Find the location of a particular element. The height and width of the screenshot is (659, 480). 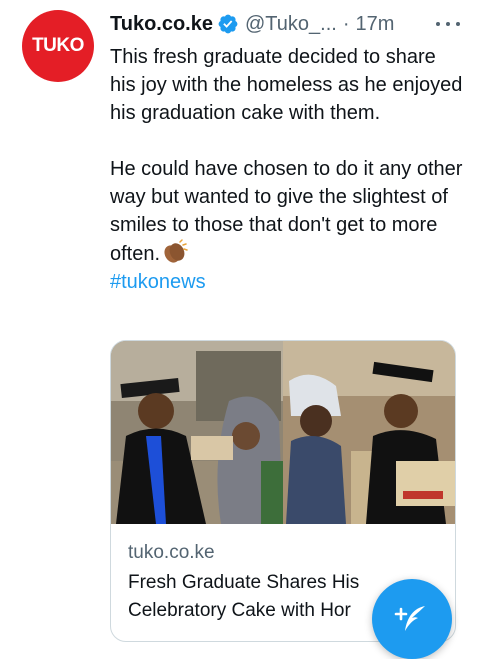

tweet-timestamp: 17m is located at coordinates (375, 24).